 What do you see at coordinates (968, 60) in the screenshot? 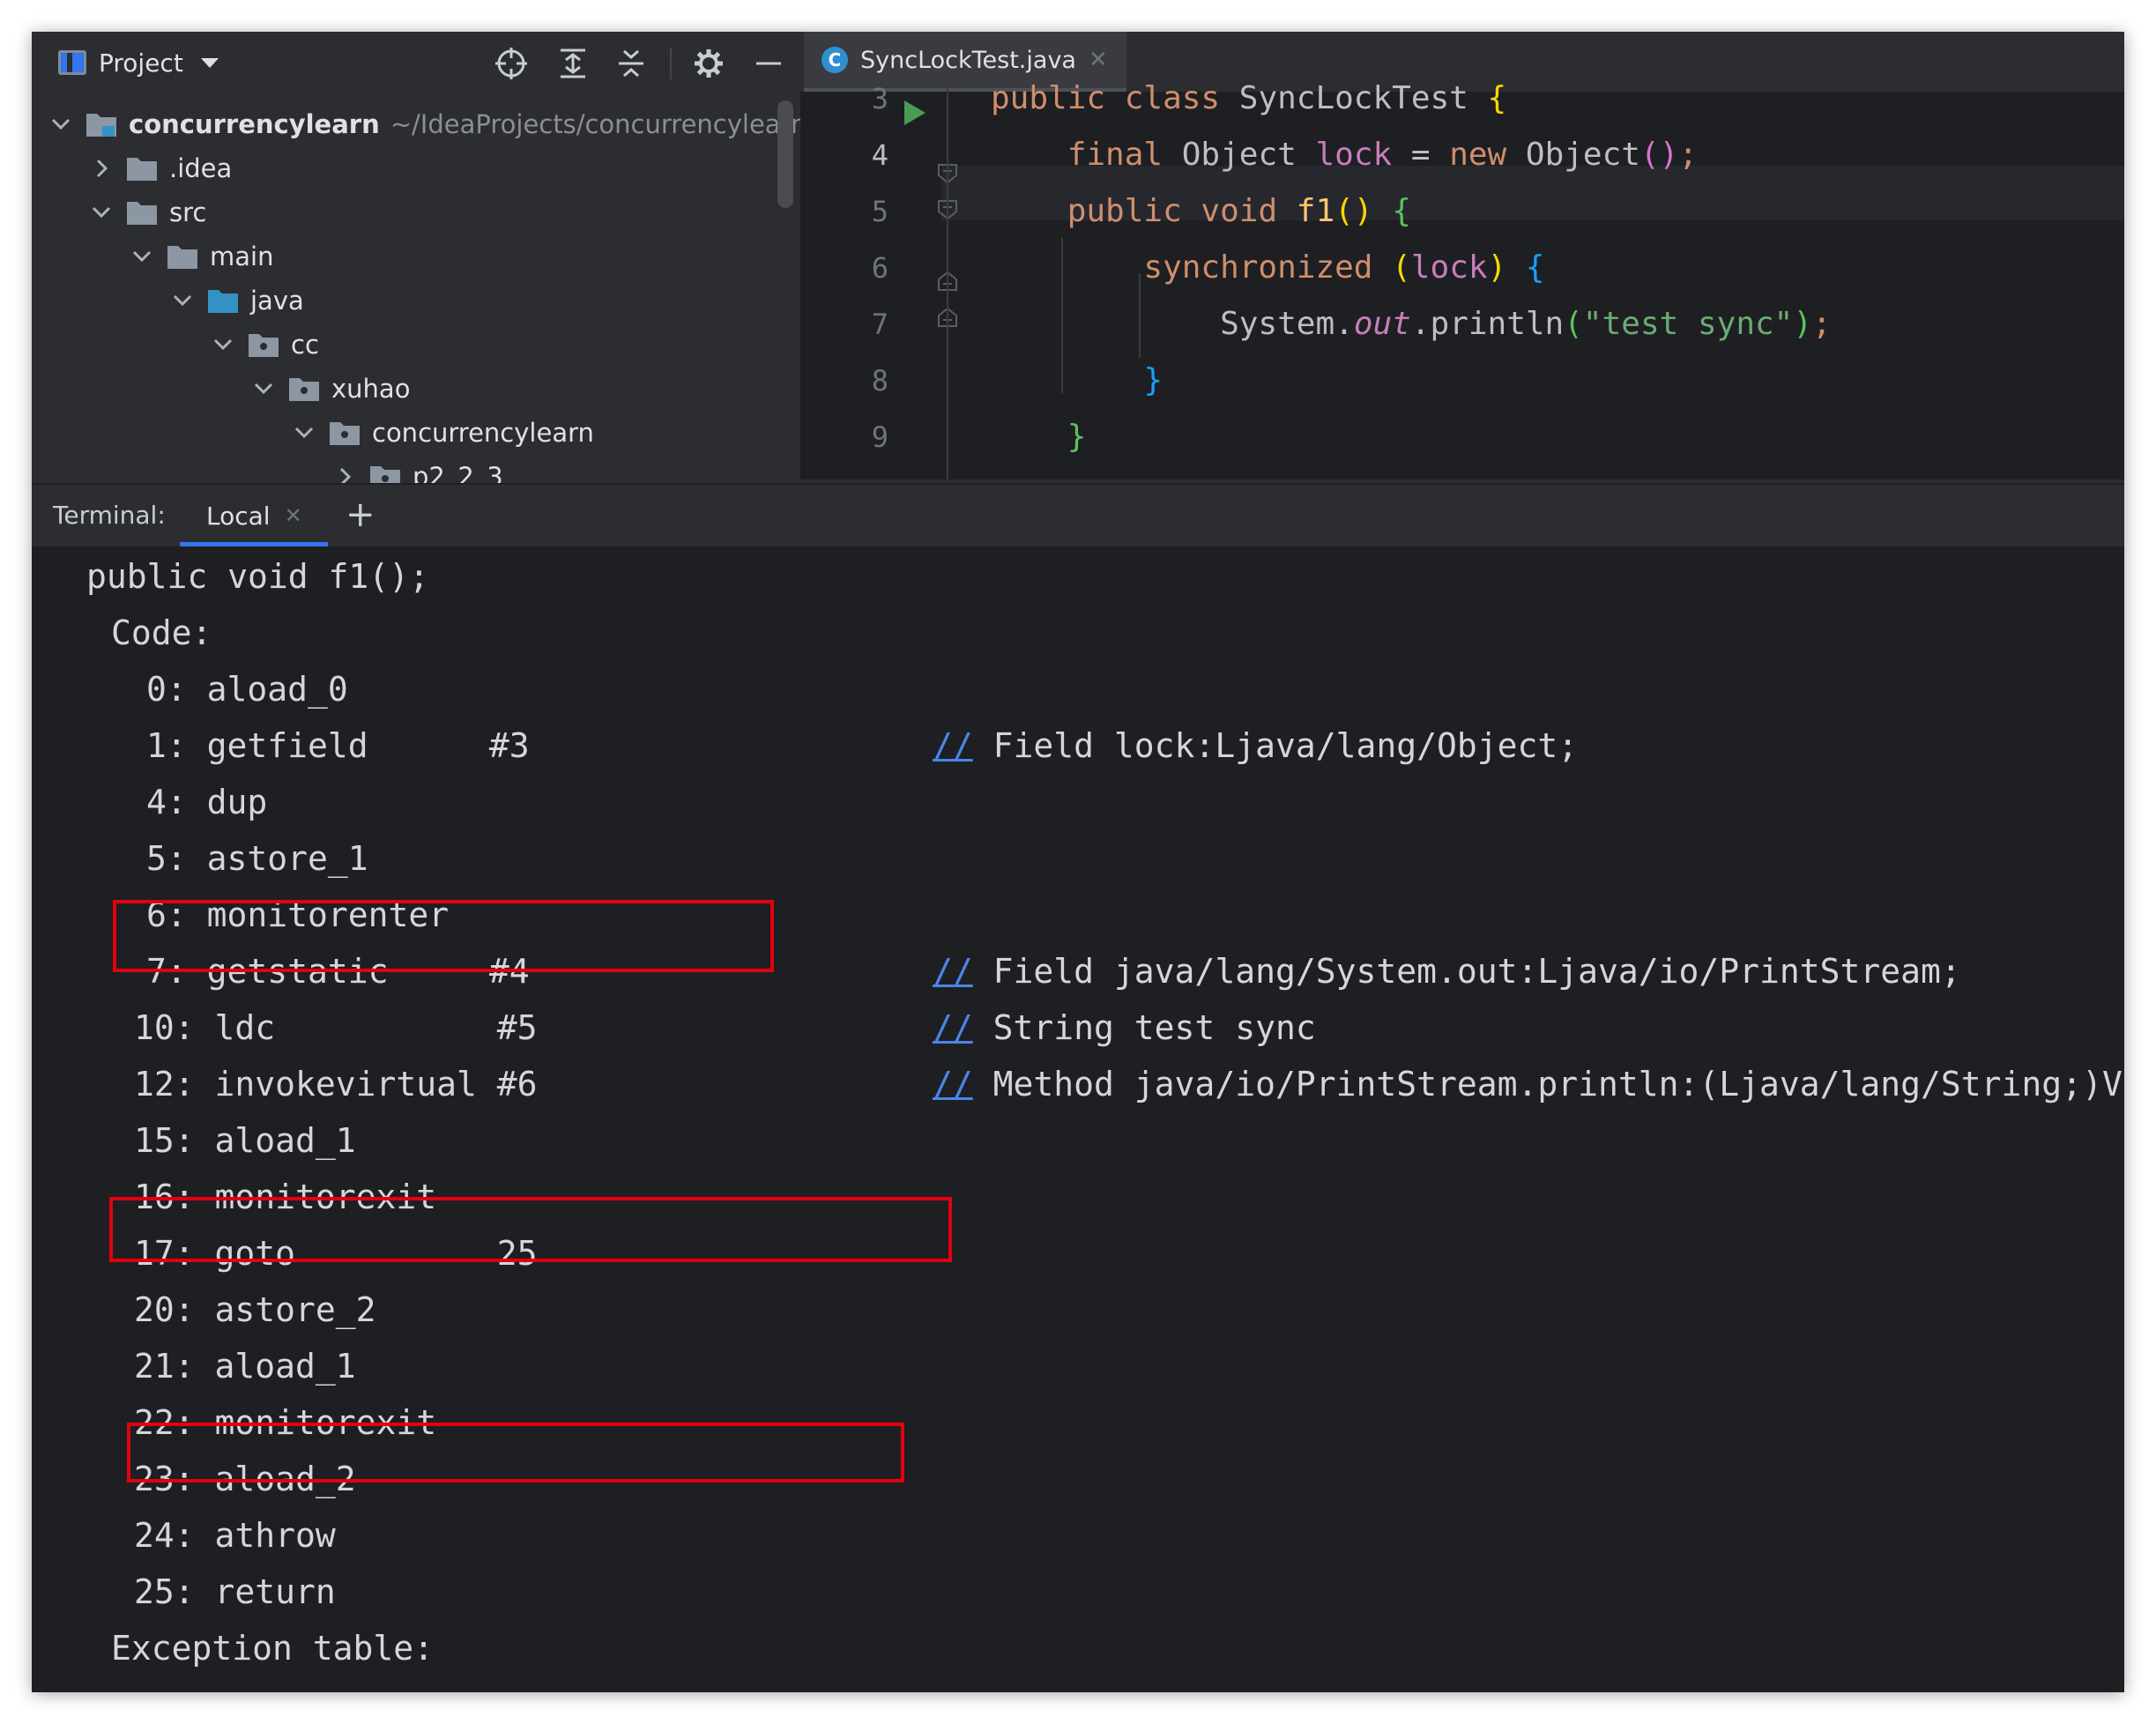
I see `editor-tab-label: SyncLockTest.java` at bounding box center [968, 60].